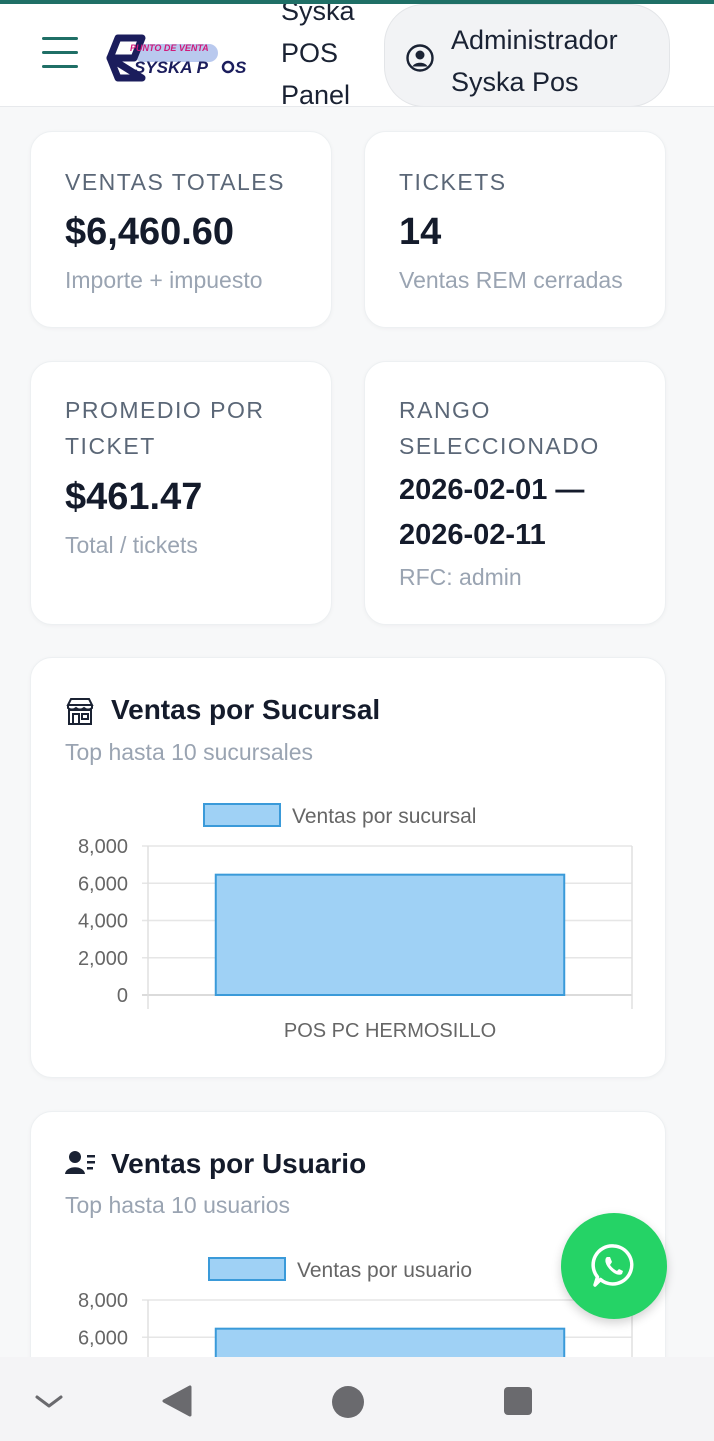 The width and height of the screenshot is (714, 1441). I want to click on legend-label: Ventas por sucursal, so click(384, 816).